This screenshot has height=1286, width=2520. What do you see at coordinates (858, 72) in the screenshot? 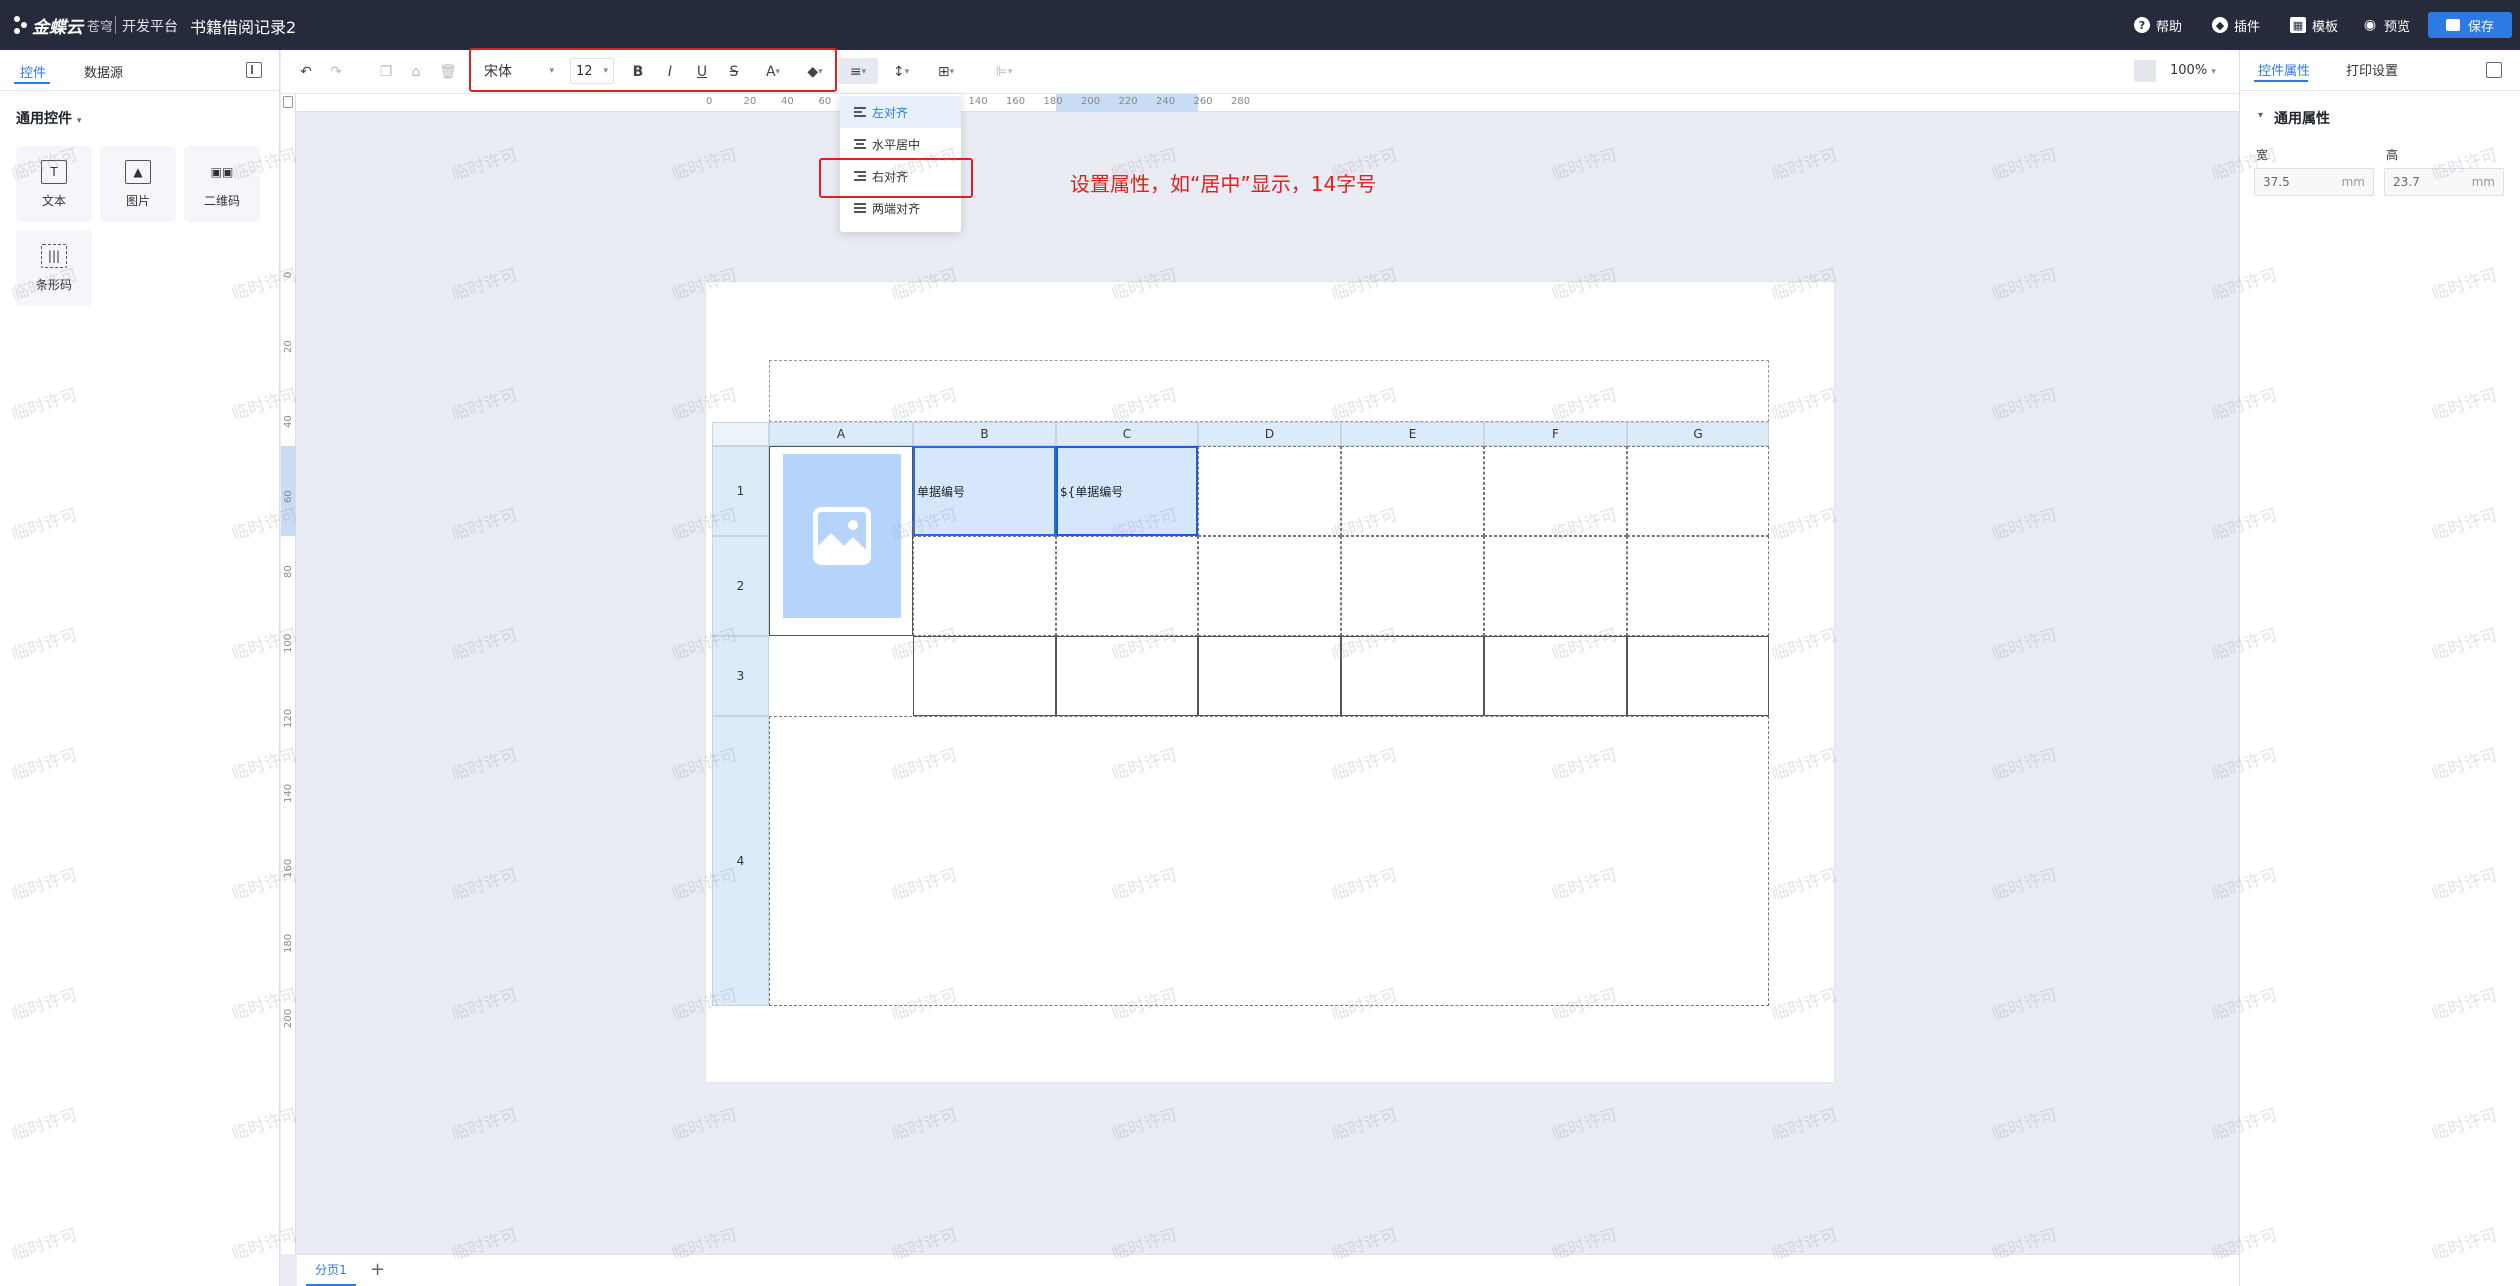
I see `align-left-icon: ≡ ▾` at bounding box center [858, 72].